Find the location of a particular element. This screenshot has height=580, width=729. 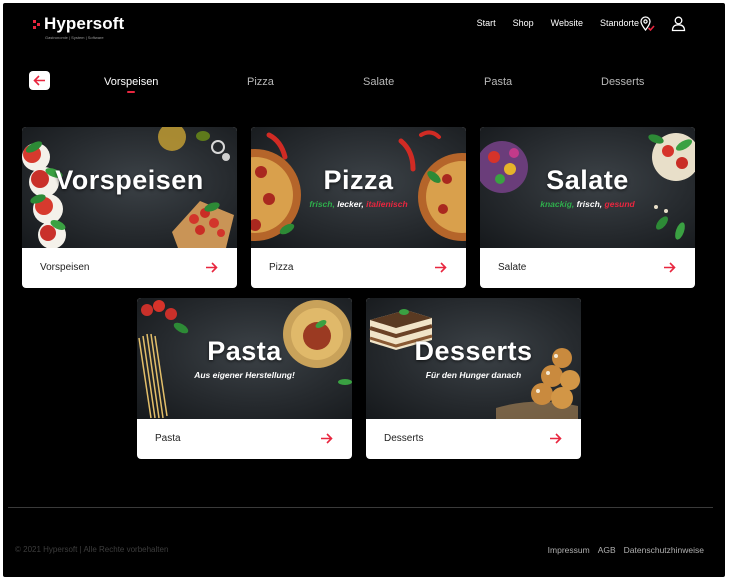

location-pin-icon is located at coordinates (646, 23).